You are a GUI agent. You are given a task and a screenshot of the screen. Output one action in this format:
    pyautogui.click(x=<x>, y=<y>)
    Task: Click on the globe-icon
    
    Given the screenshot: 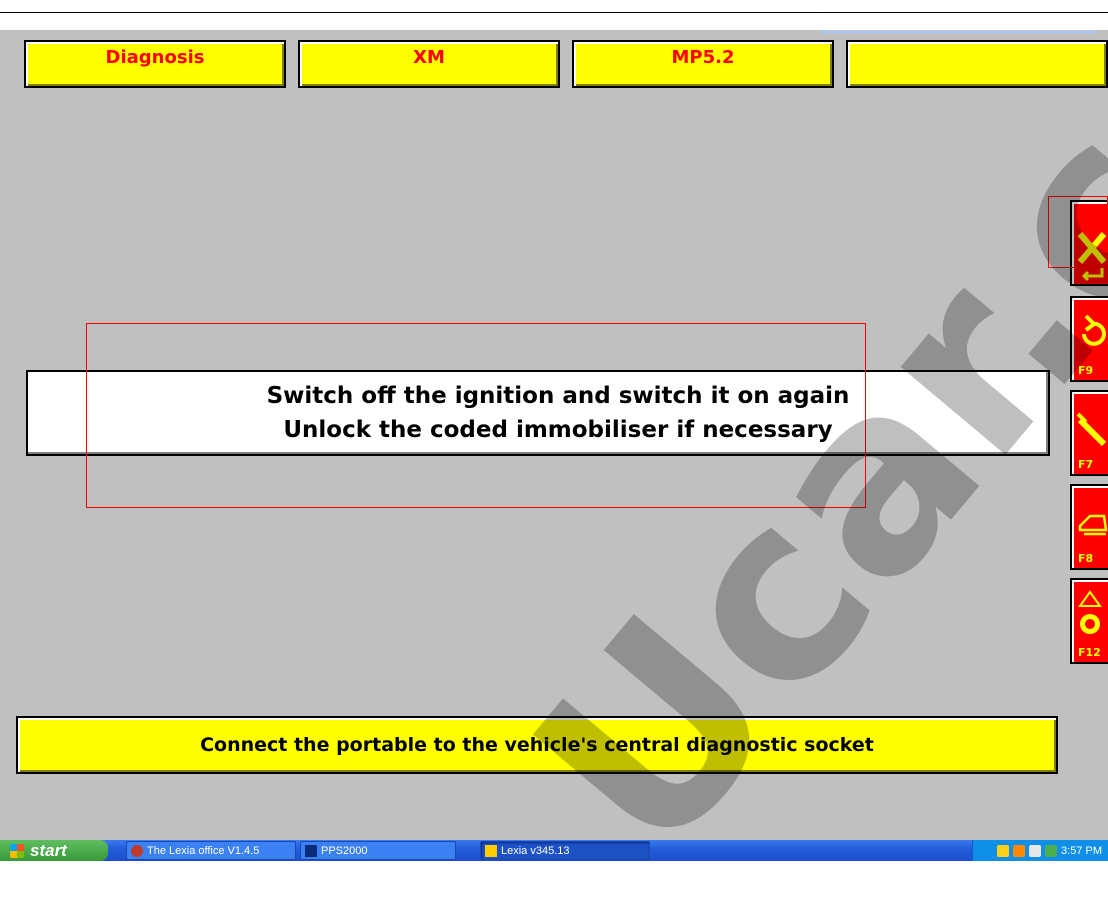 What is the action you would take?
    pyautogui.click(x=1090, y=612)
    